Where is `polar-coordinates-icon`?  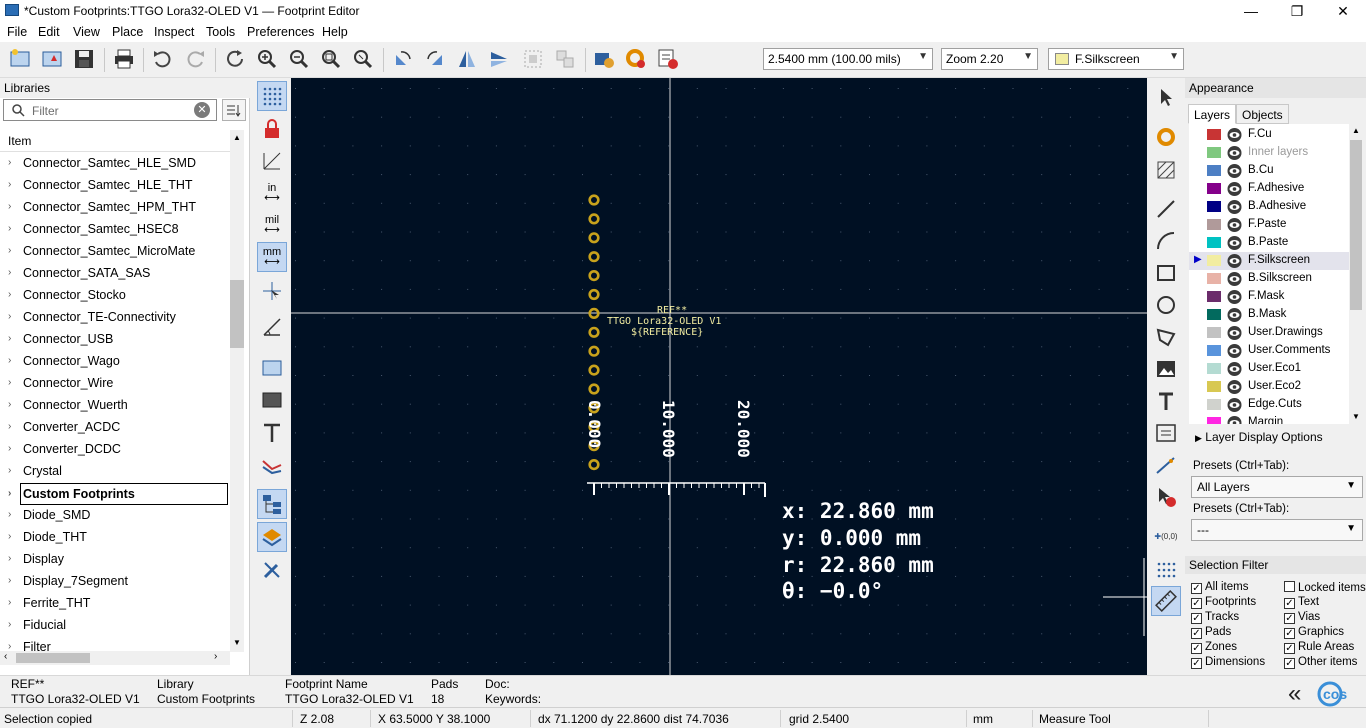 polar-coordinates-icon is located at coordinates (272, 161).